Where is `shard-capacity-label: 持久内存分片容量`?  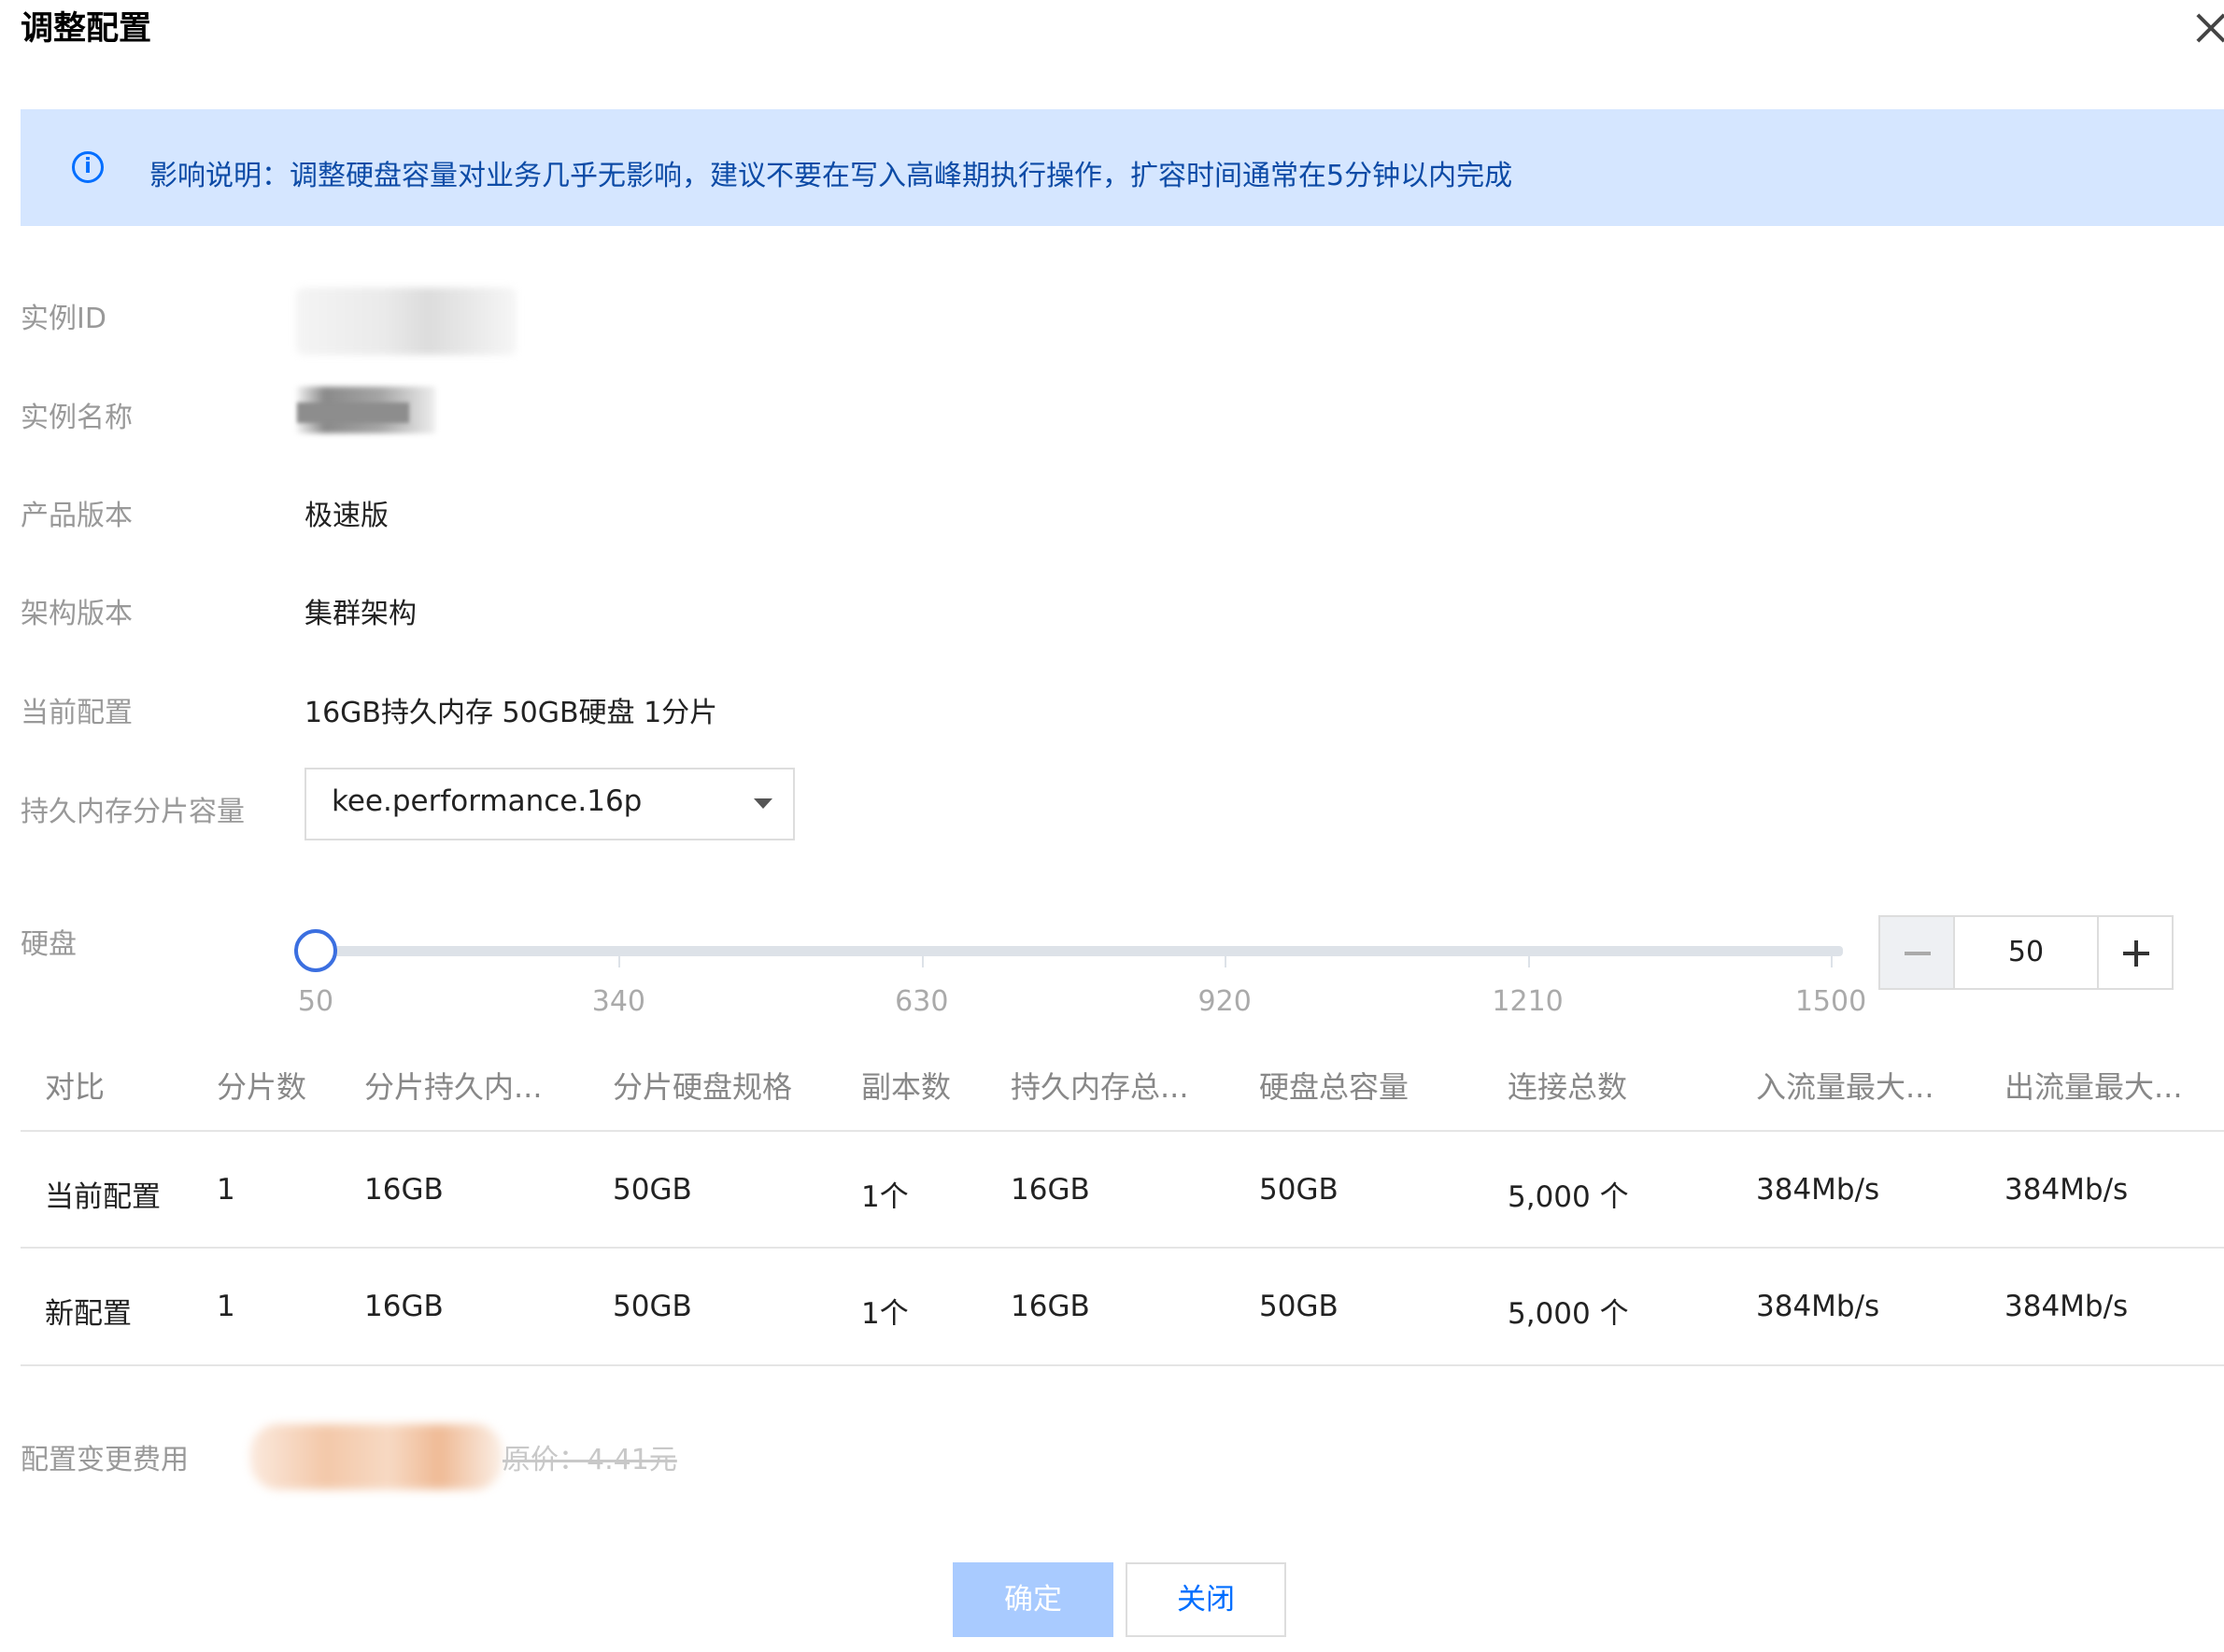 shard-capacity-label: 持久内存分片容量 is located at coordinates (133, 812).